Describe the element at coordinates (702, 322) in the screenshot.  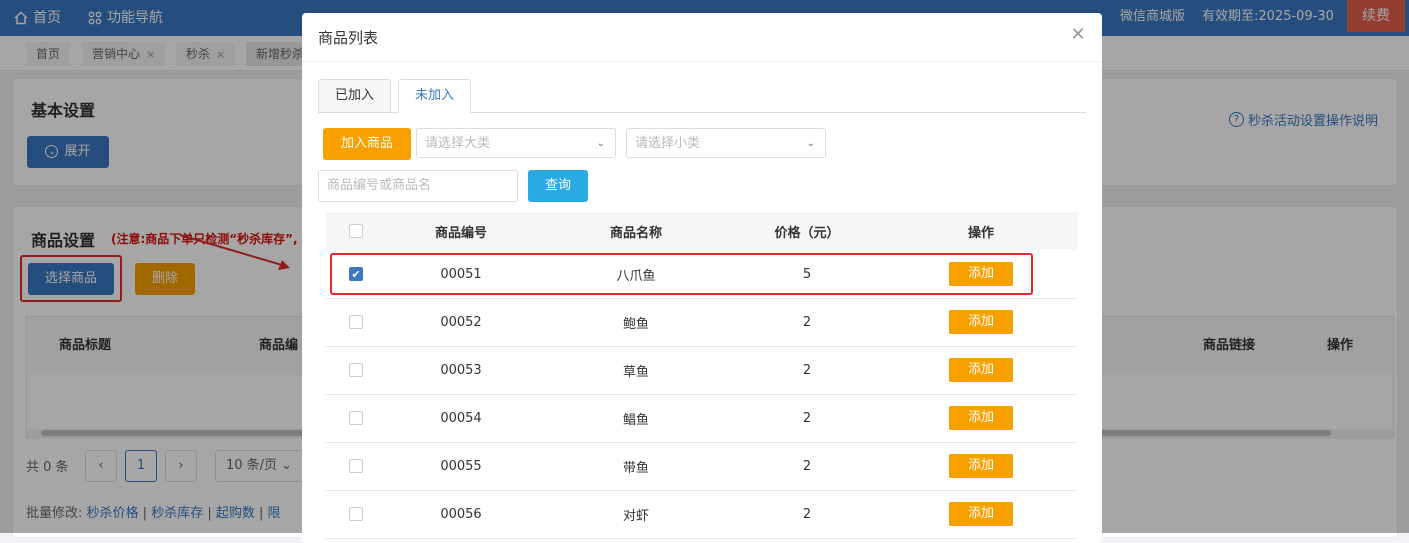
I see `table-row: 00052 鲍鱼 2 添加` at that location.